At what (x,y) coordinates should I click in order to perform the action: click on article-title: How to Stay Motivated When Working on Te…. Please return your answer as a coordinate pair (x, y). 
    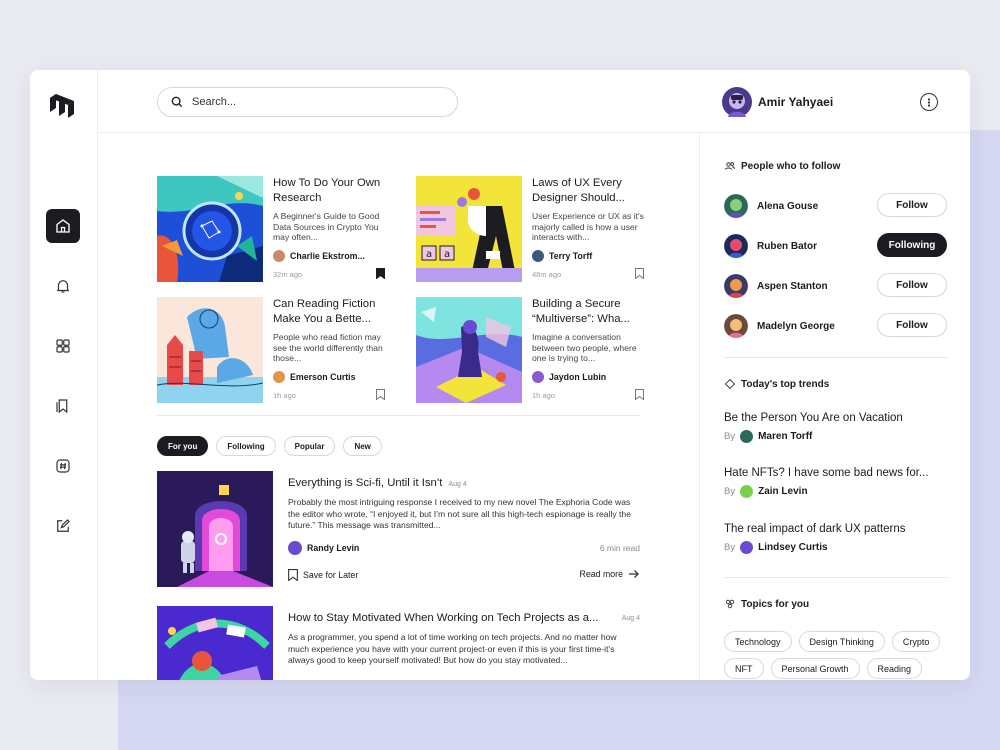
    Looking at the image, I should click on (443, 618).